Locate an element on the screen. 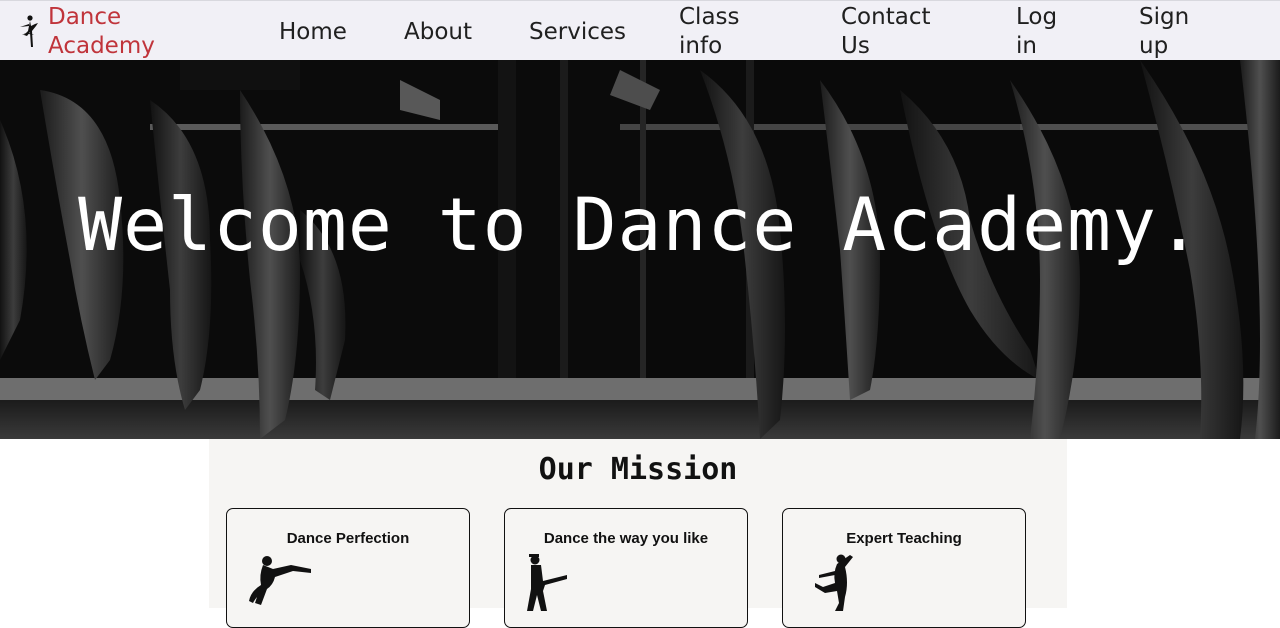 Image resolution: width=1280 pixels, height=628 pixels. hero-title: Welcome to Dance Academy. is located at coordinates (640, 225).